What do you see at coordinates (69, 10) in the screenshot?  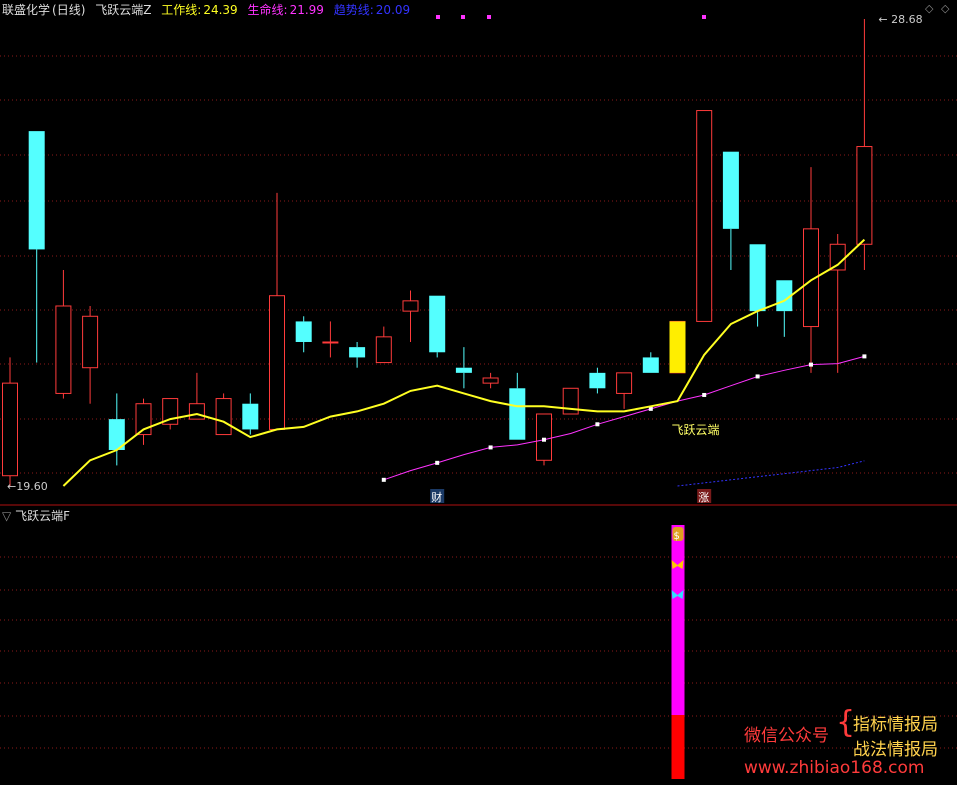 I see `period-label: (日线)` at bounding box center [69, 10].